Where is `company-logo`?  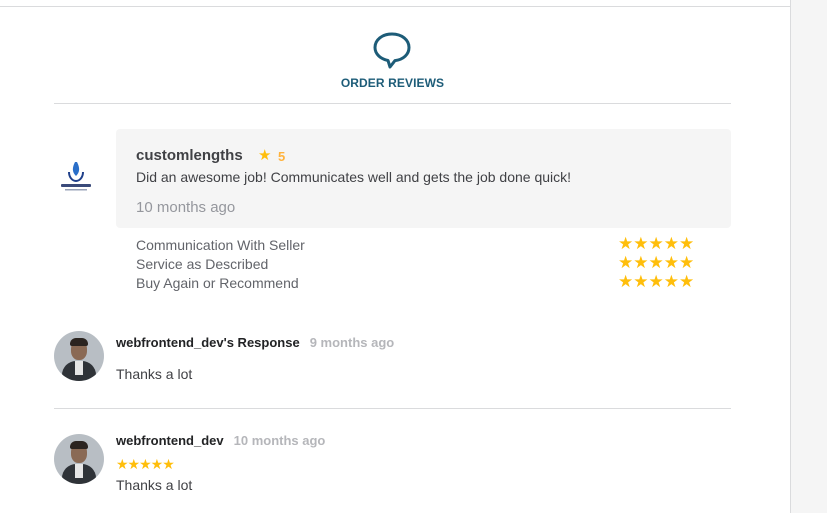 company-logo is located at coordinates (76, 176).